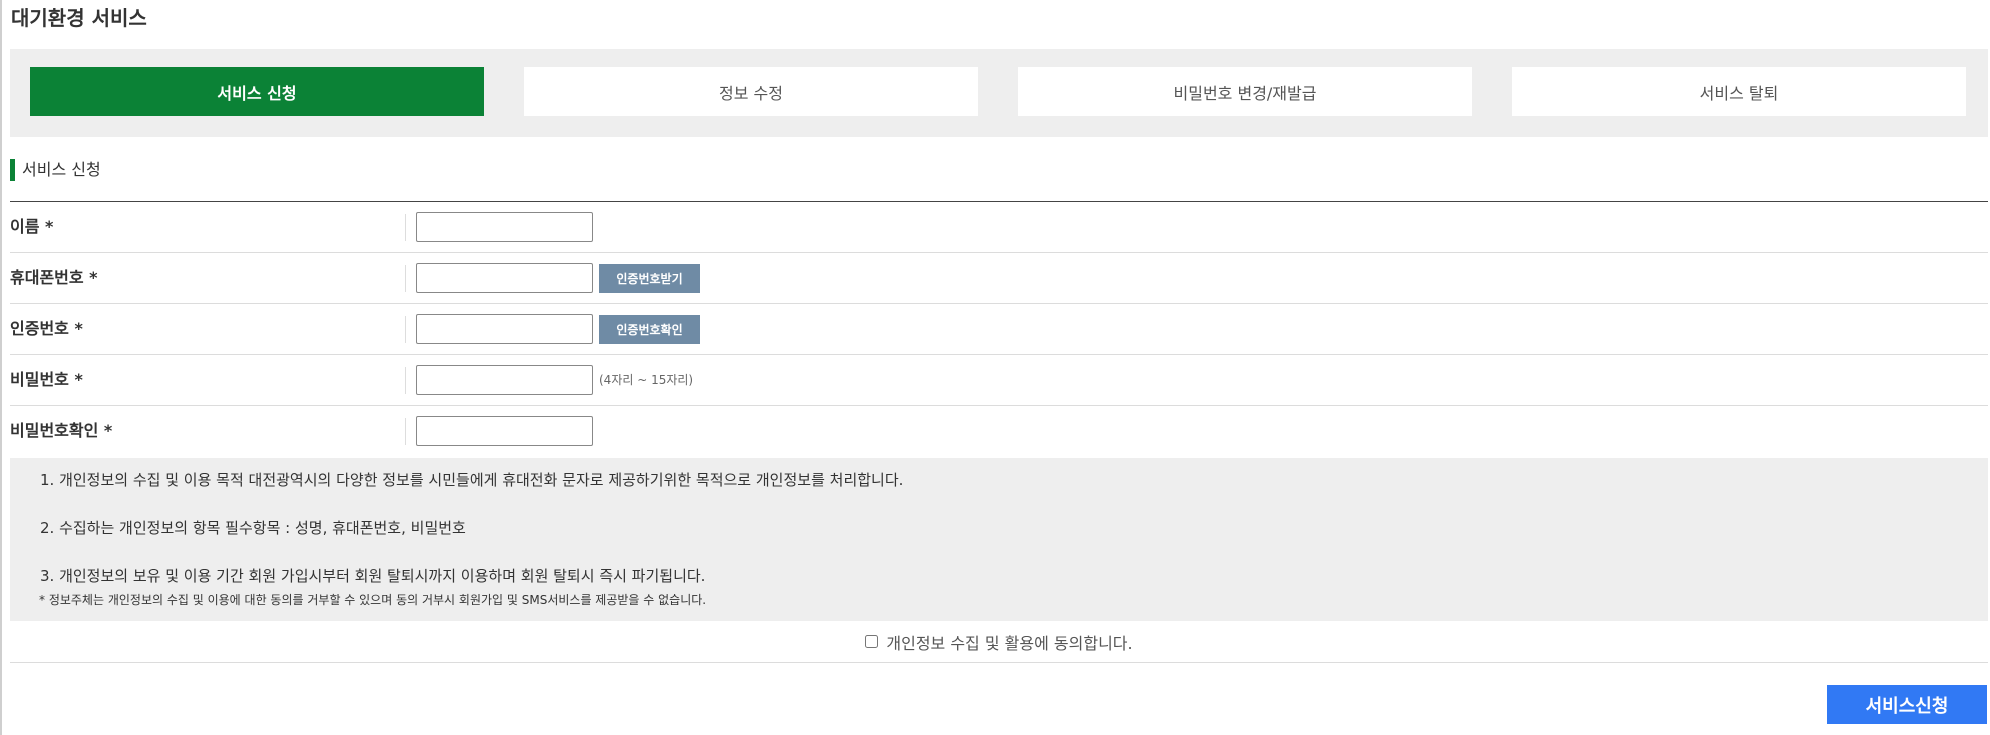  What do you see at coordinates (504, 329) in the screenshot?
I see `auth-code-input` at bounding box center [504, 329].